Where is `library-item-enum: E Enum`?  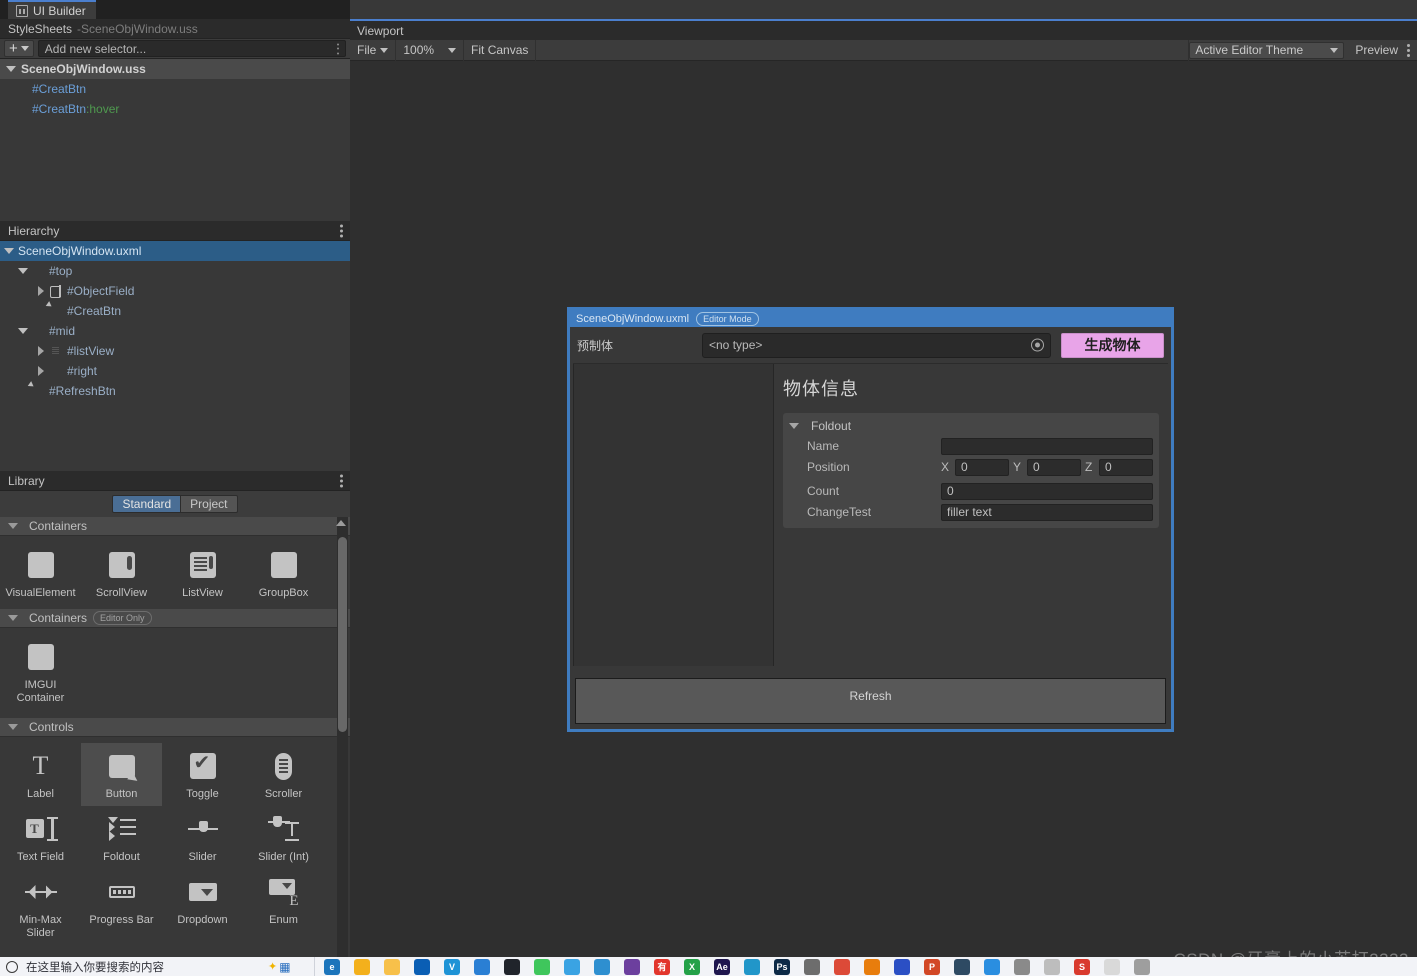 library-item-enum: E Enum is located at coordinates (283, 907).